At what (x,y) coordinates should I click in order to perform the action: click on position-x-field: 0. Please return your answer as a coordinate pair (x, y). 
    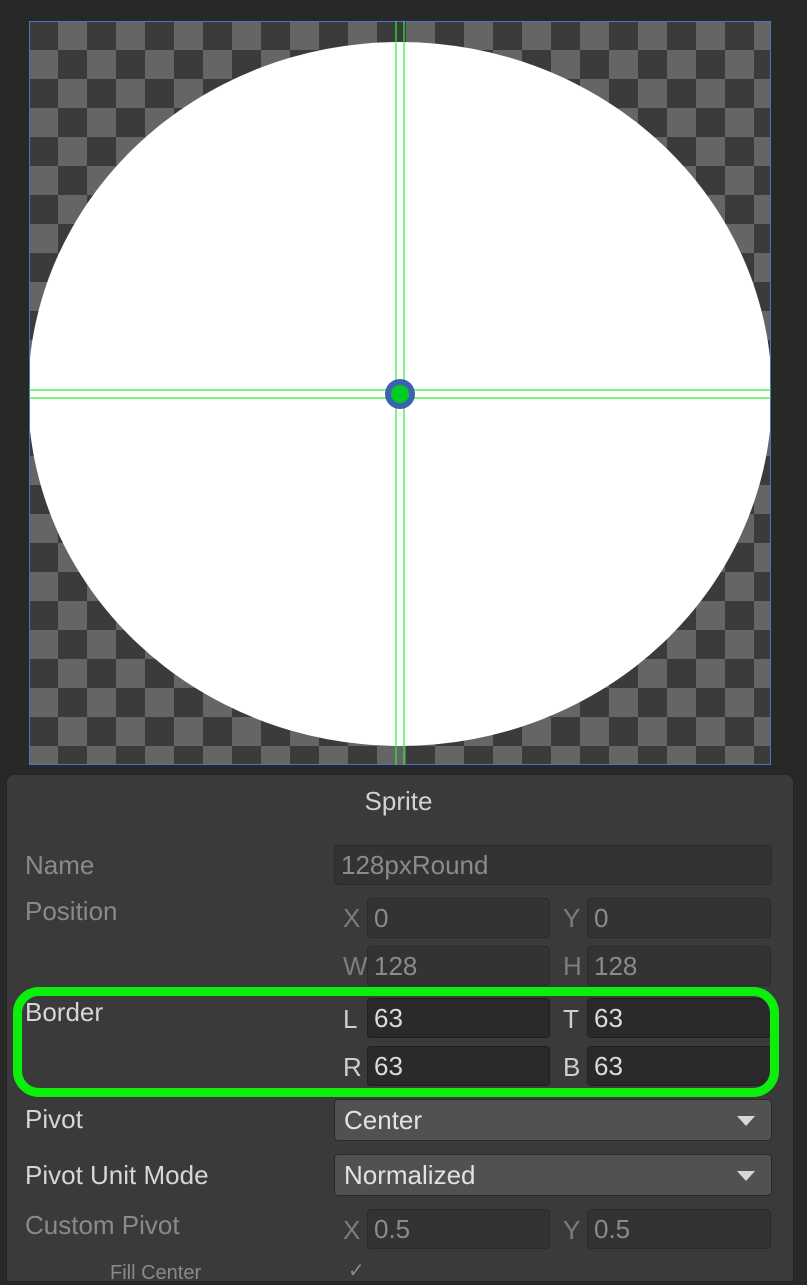
    Looking at the image, I should click on (458, 918).